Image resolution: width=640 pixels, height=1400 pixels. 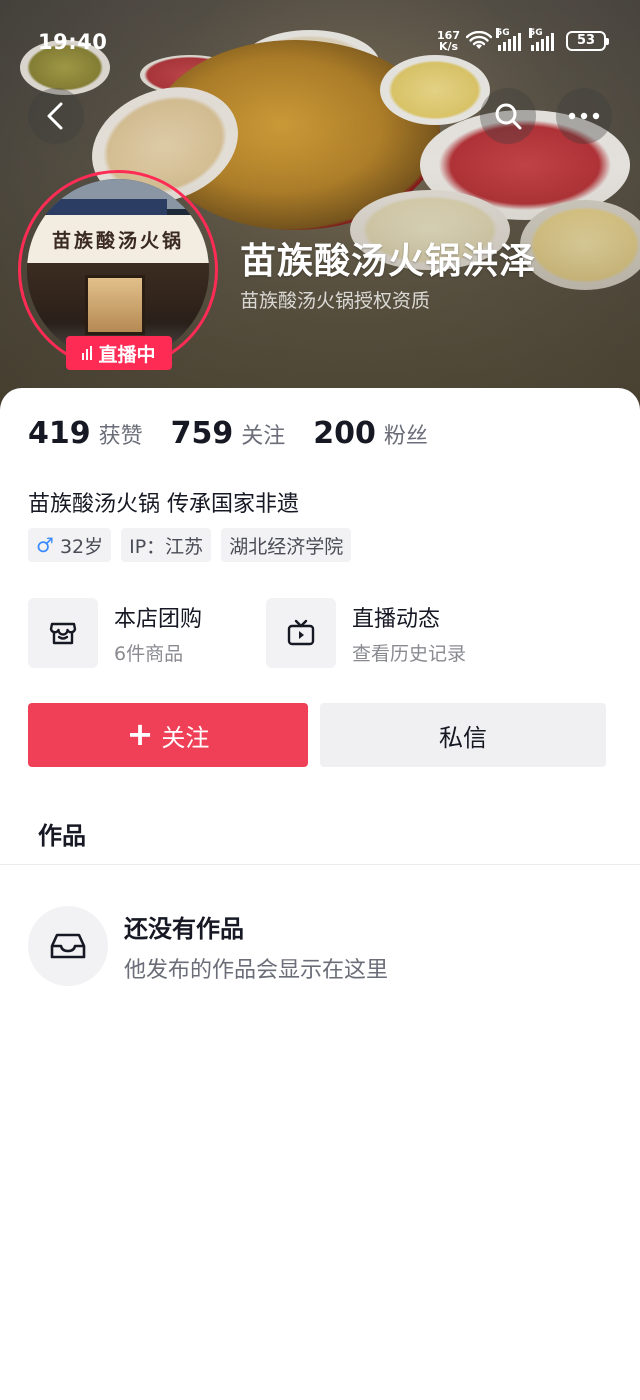 What do you see at coordinates (118, 270) in the screenshot?
I see `avatar-image: 苗族酸汤火锅` at bounding box center [118, 270].